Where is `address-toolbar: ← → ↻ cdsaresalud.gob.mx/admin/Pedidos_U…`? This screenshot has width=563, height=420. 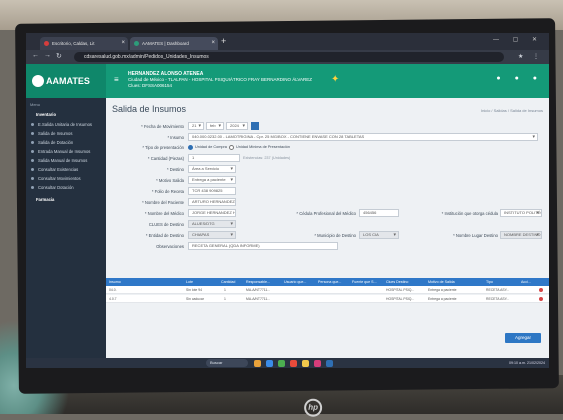 address-toolbar: ← → ↻ cdsaresalud.gob.mx/admin/Pedidos_U… is located at coordinates (287, 57).